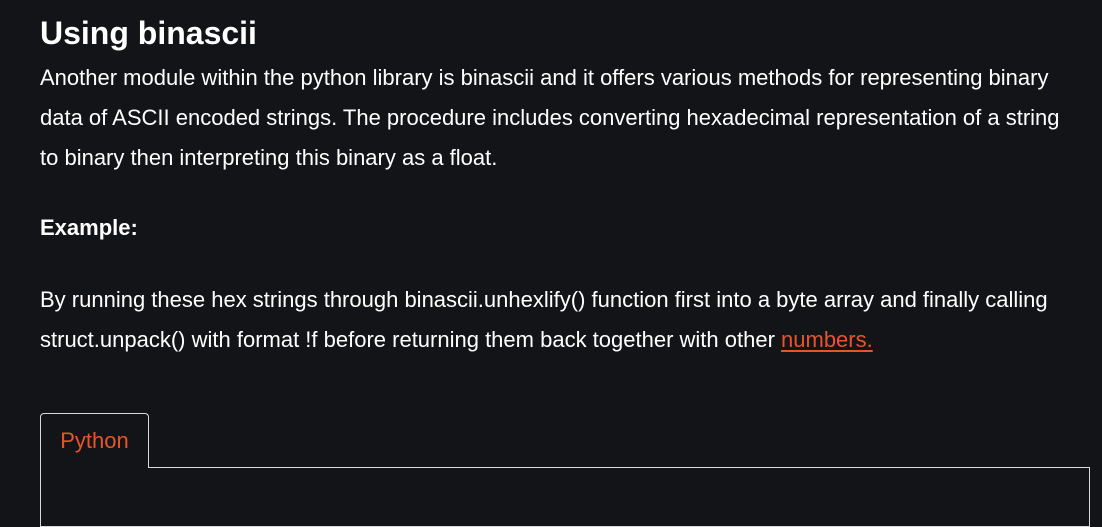  What do you see at coordinates (94, 440) in the screenshot?
I see `tab-python: Python` at bounding box center [94, 440].